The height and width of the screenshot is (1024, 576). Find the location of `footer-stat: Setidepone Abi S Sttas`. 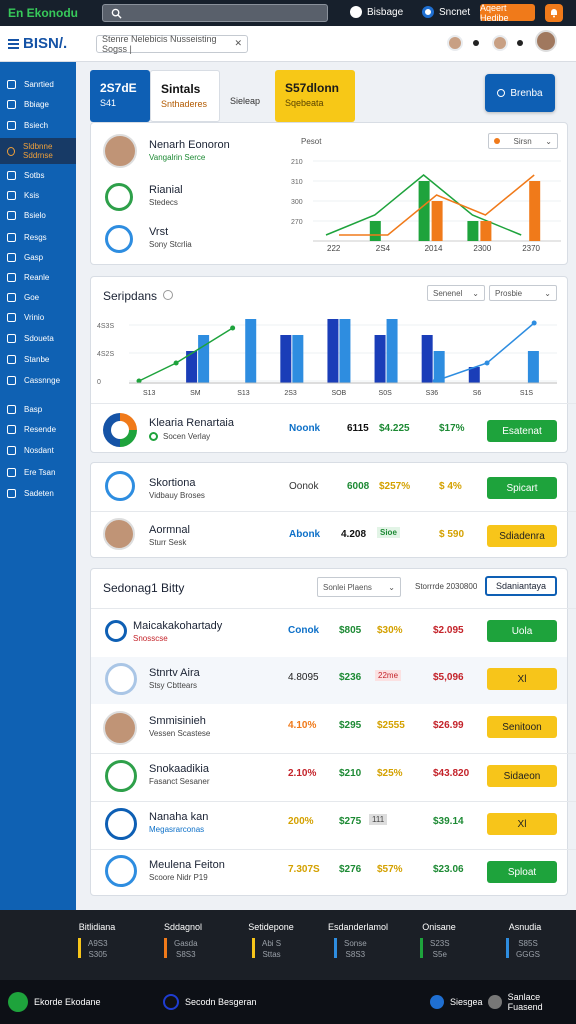

footer-stat: Setidepone Abi S Sttas is located at coordinates (271, 940).